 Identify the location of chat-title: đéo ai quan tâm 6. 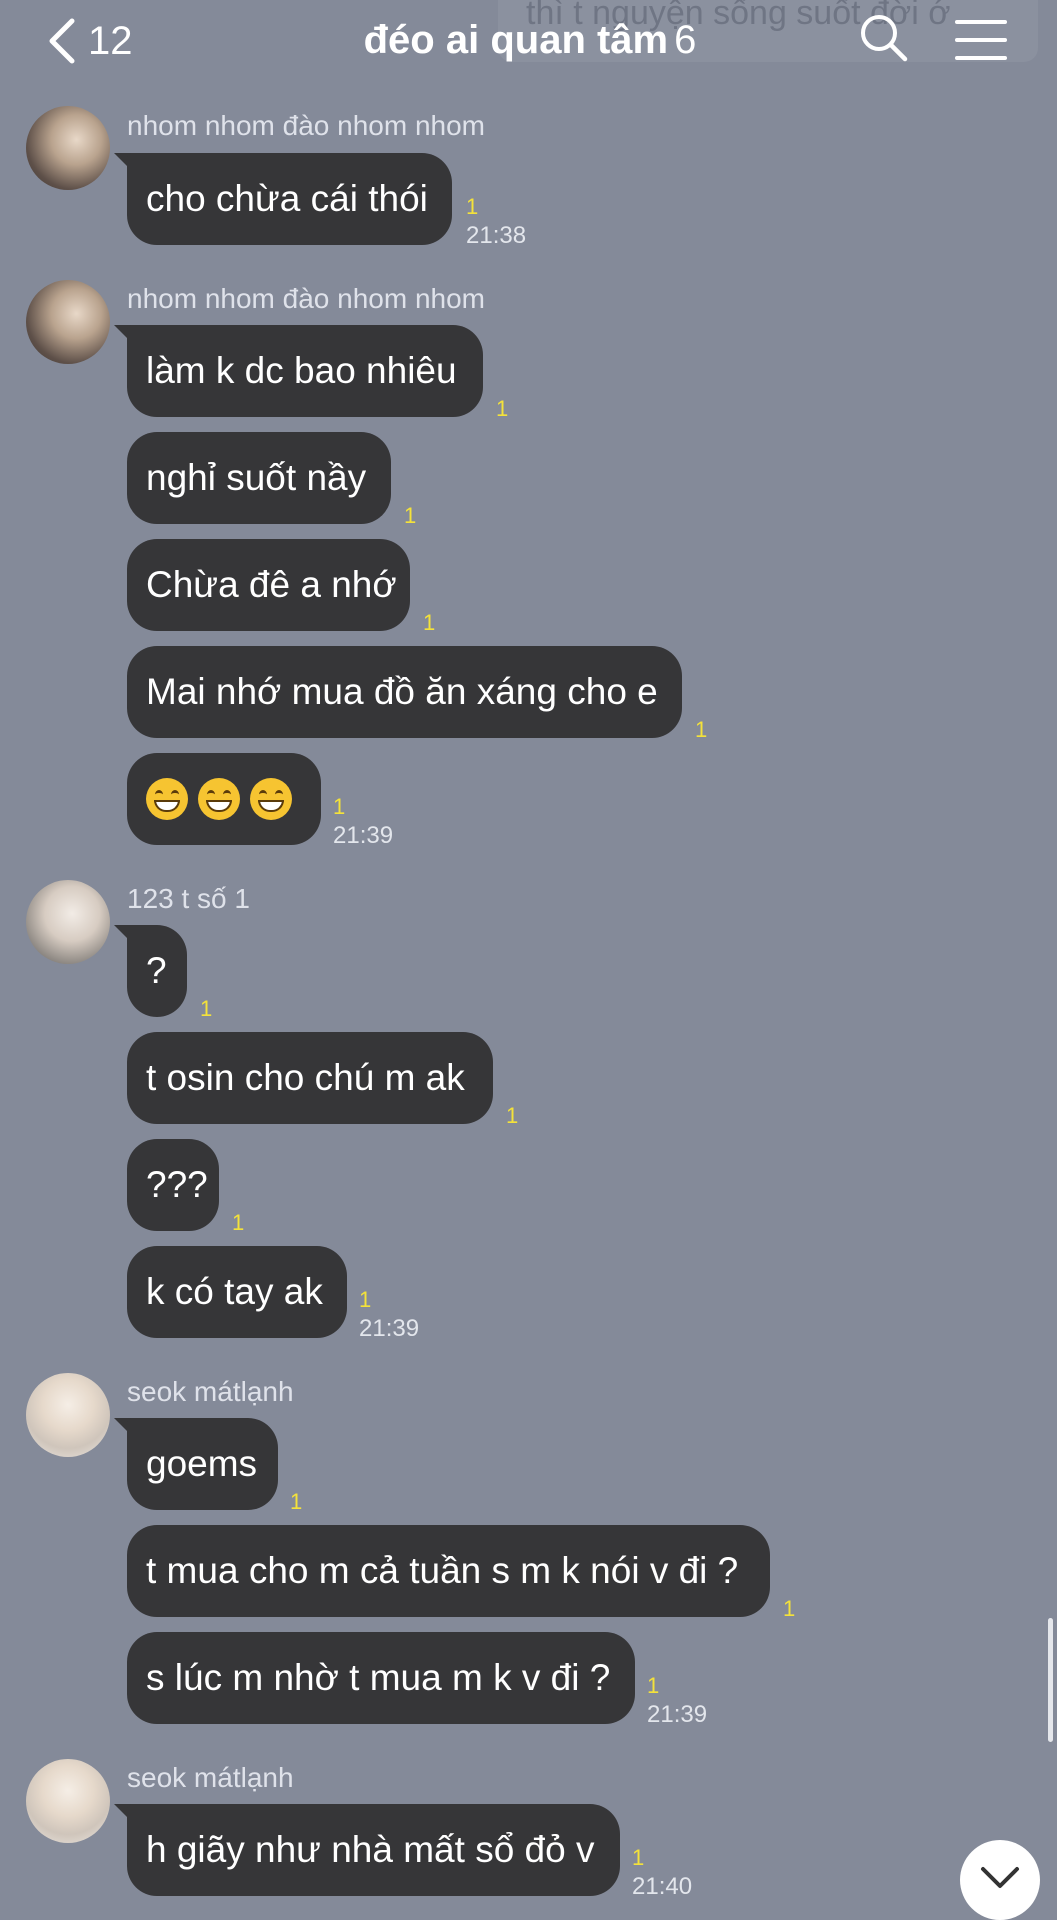
(530, 40).